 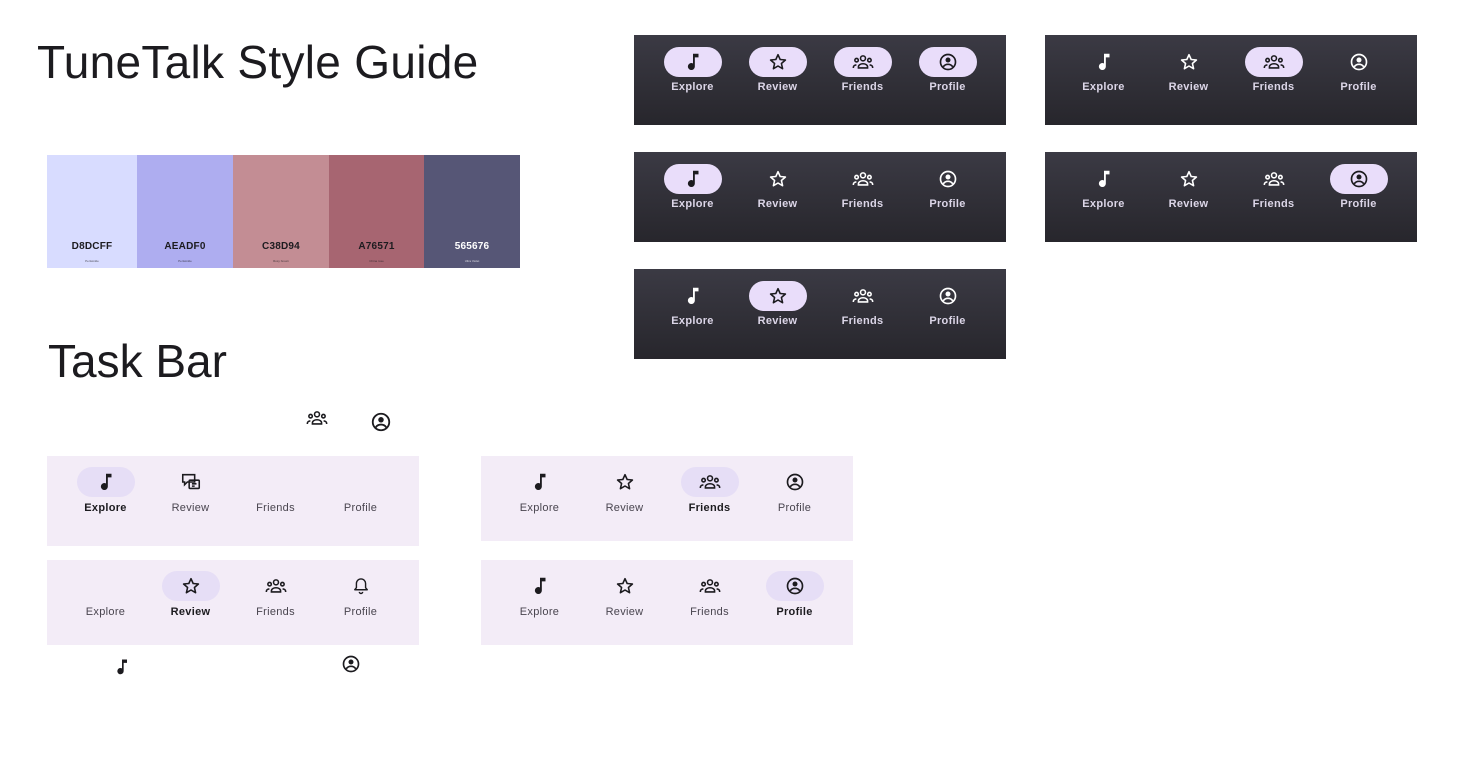 I want to click on dark-nav-bar-all-pills: Explore Review Friends Profile, so click(x=820, y=80).